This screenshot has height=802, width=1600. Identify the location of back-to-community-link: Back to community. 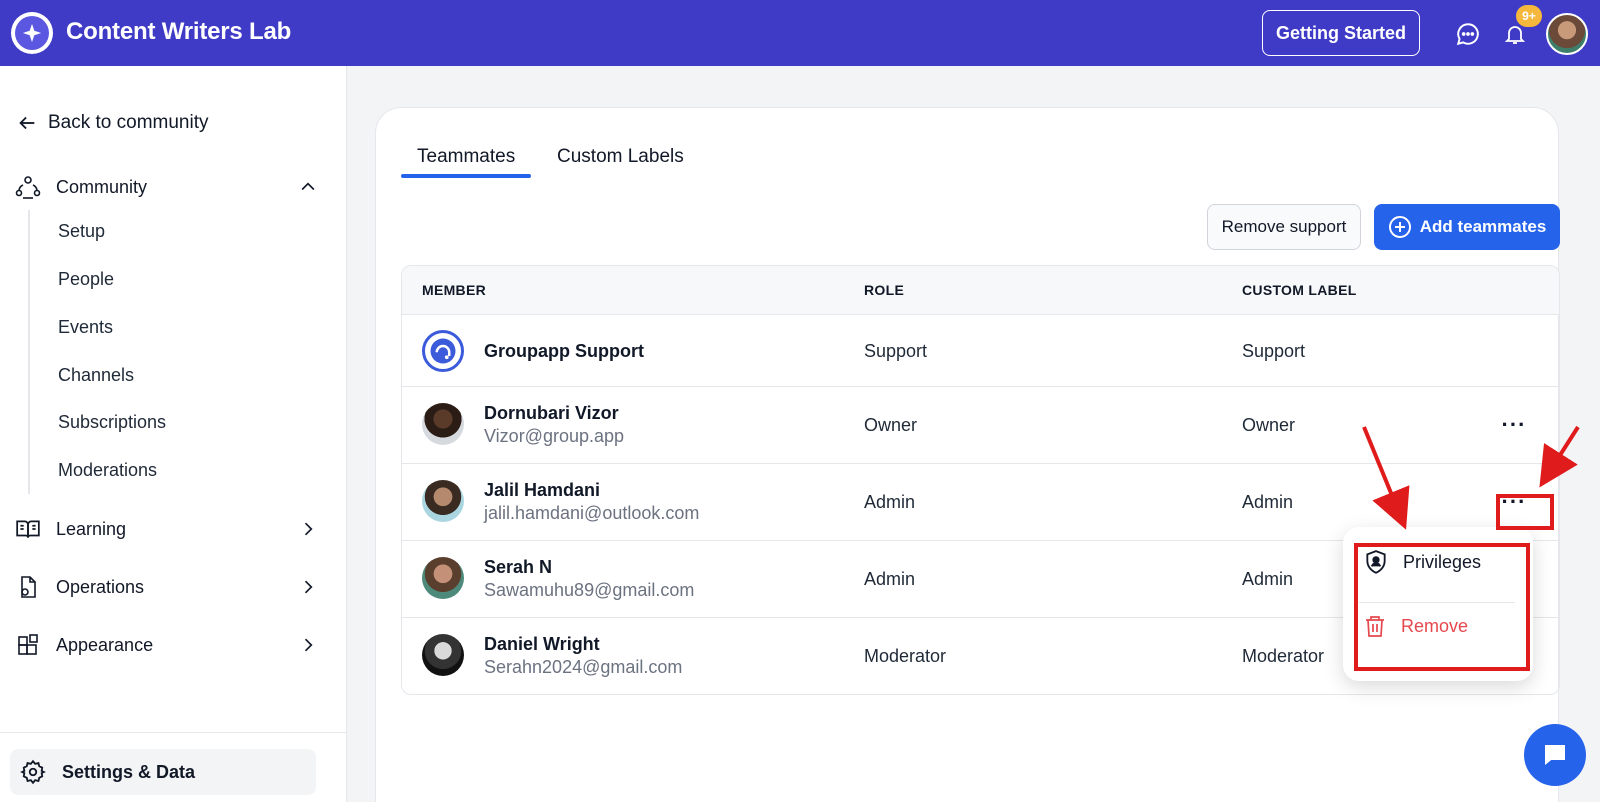
(112, 123).